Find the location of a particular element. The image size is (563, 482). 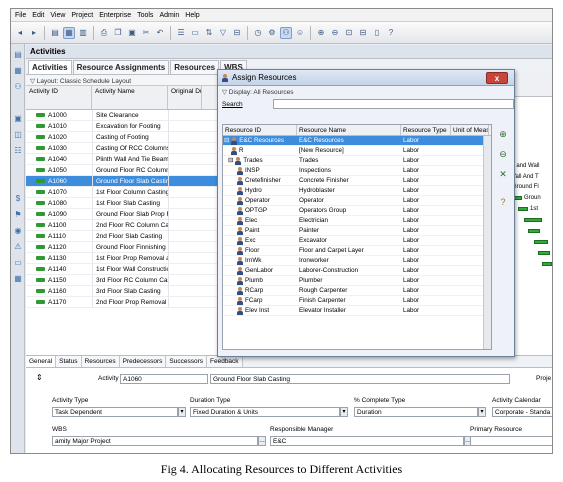

tab-resource-assignments: Resource Assignments is located at coordinates (121, 67).